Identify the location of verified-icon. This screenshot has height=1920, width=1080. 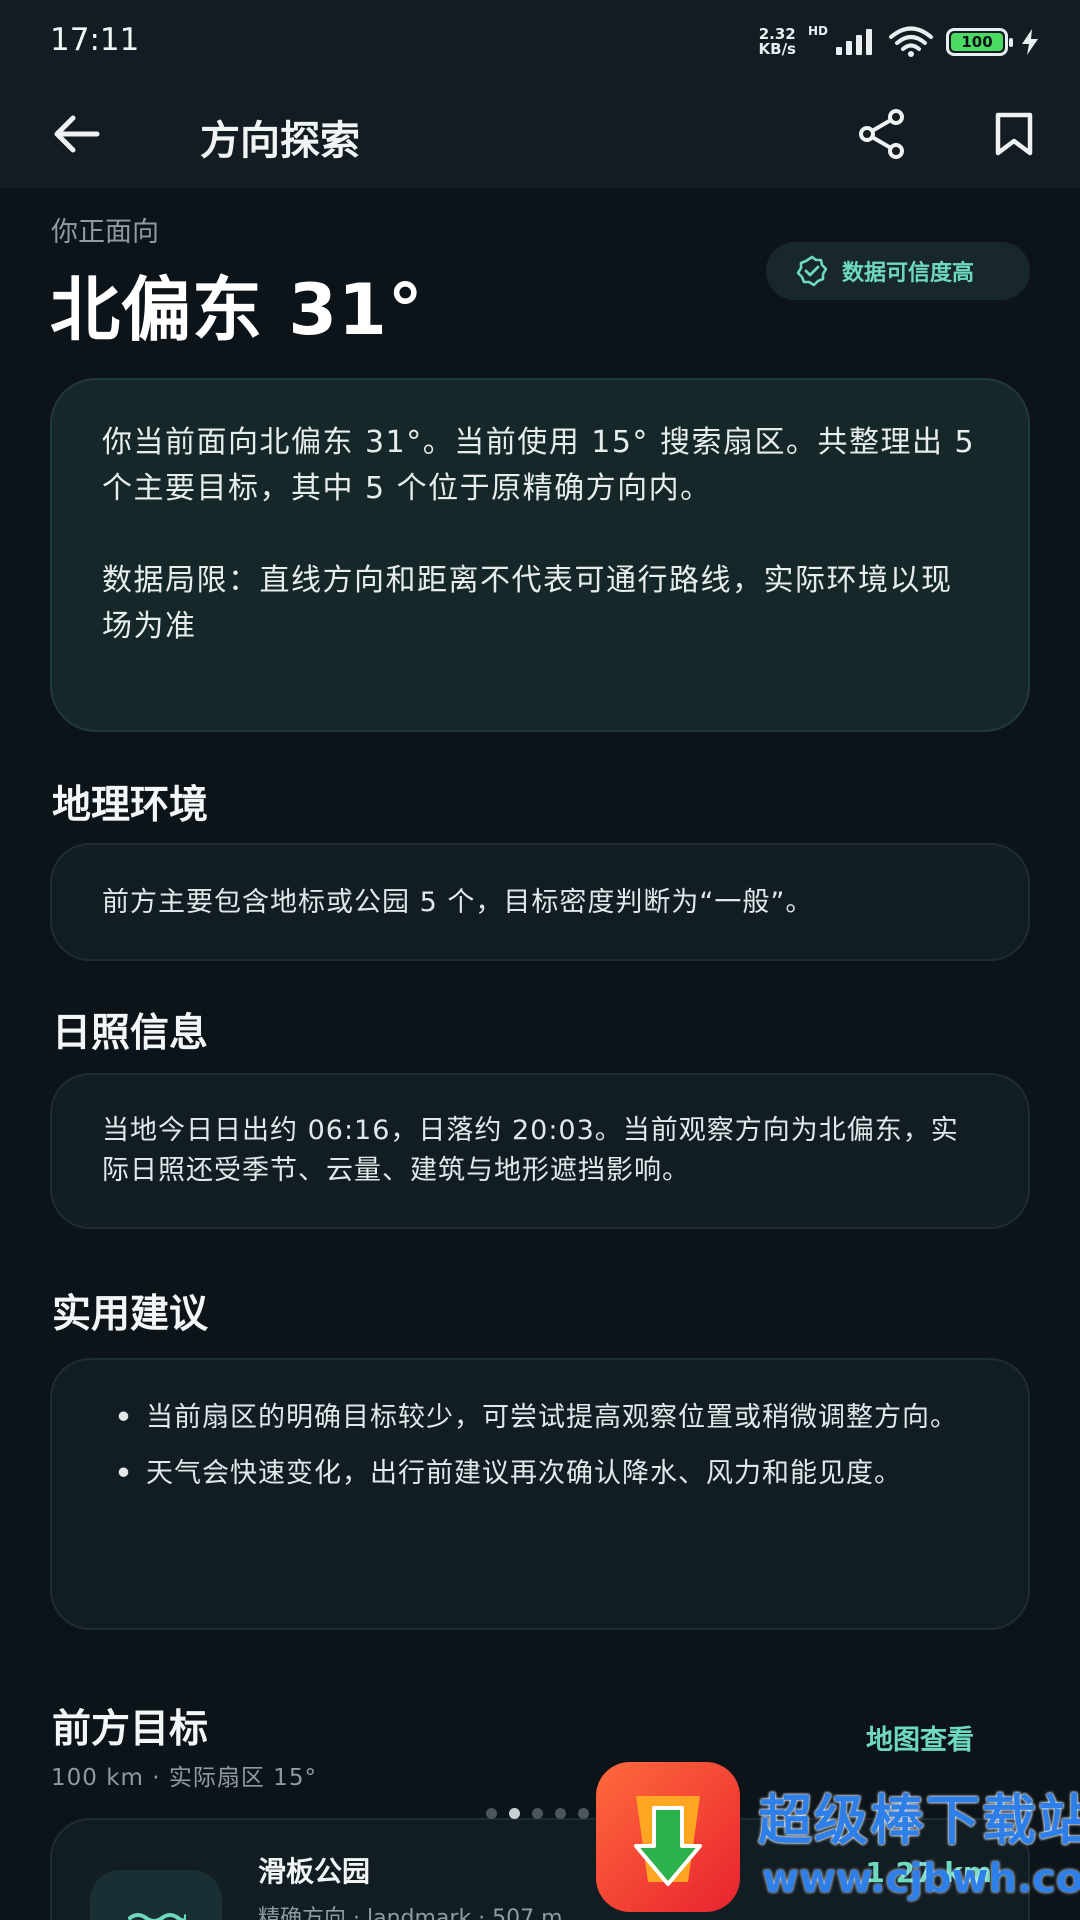
(812, 271).